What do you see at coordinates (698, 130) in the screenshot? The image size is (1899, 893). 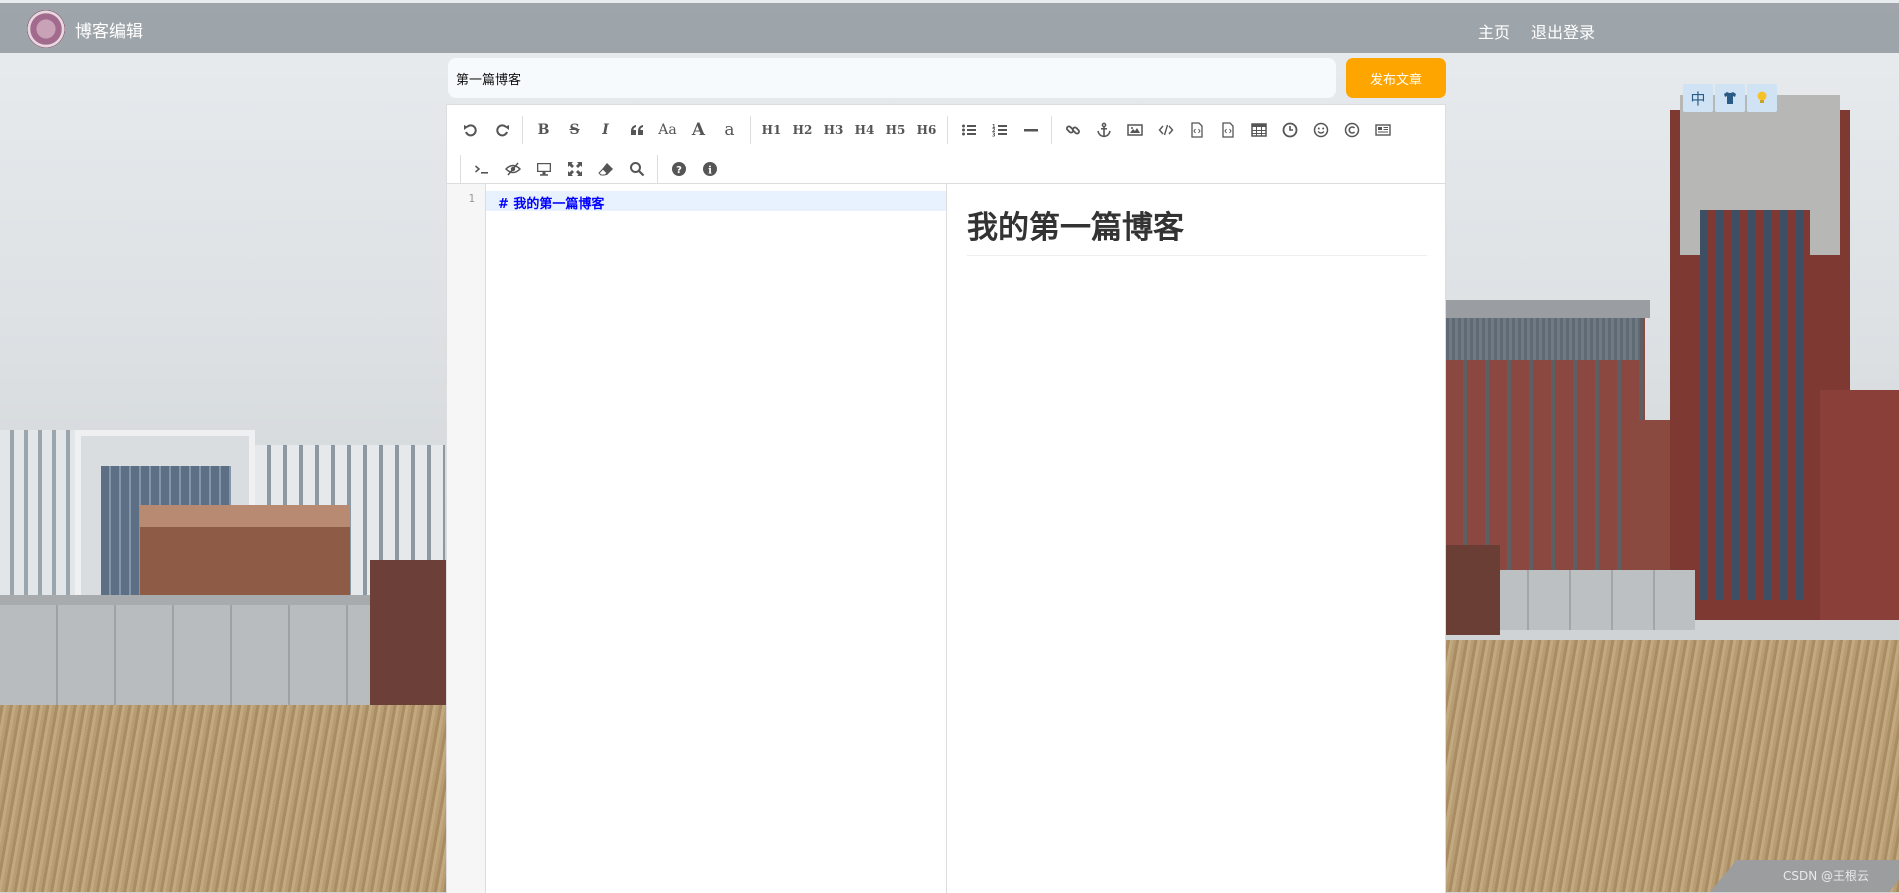 I see `uppercase-button: A` at bounding box center [698, 130].